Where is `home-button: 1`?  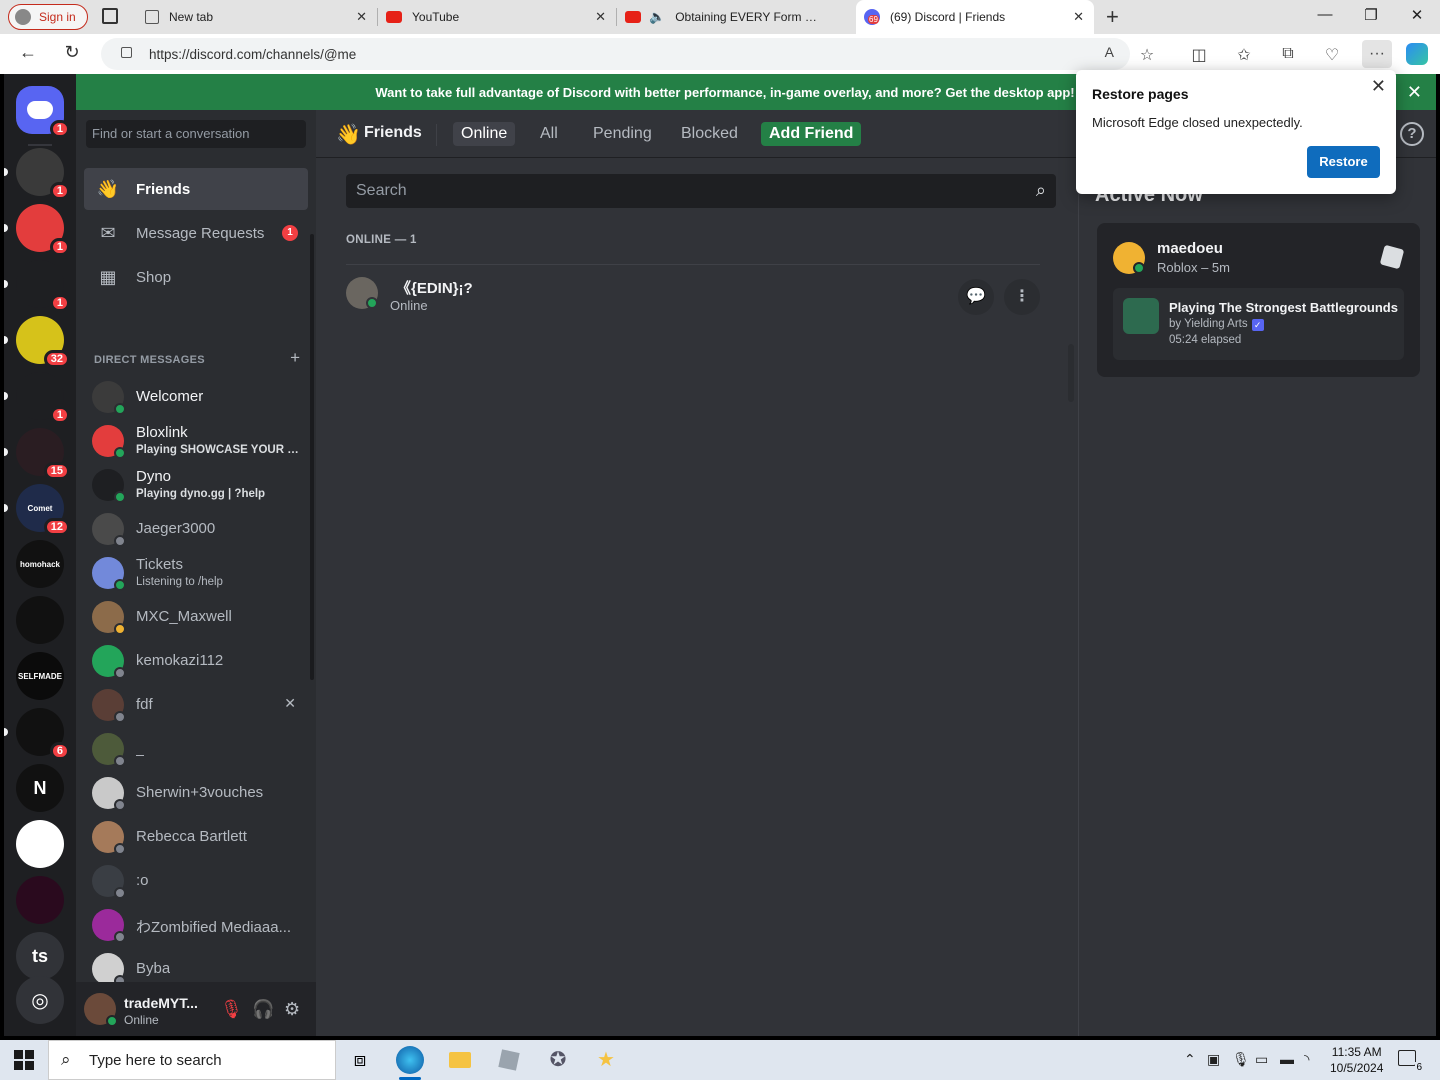 home-button: 1 is located at coordinates (43, 112).